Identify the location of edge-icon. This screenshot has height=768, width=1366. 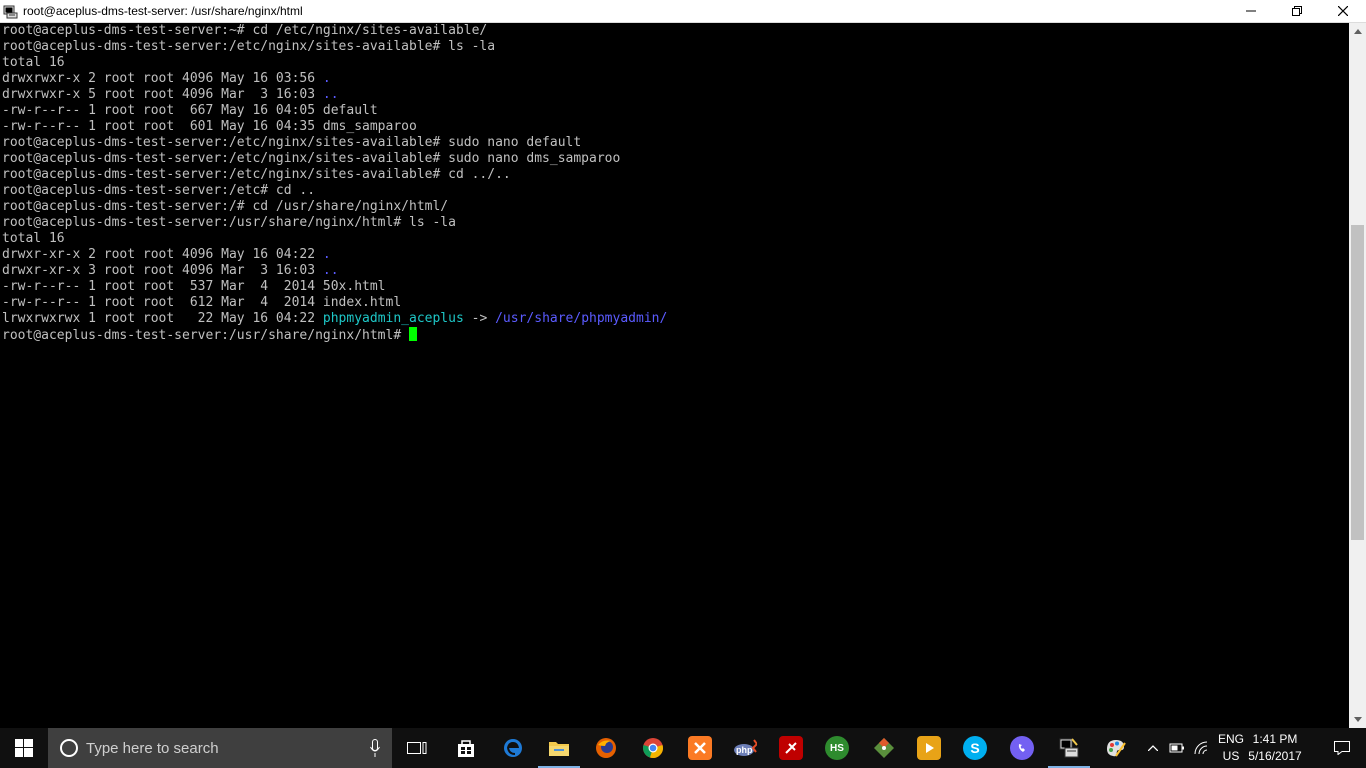
(513, 748).